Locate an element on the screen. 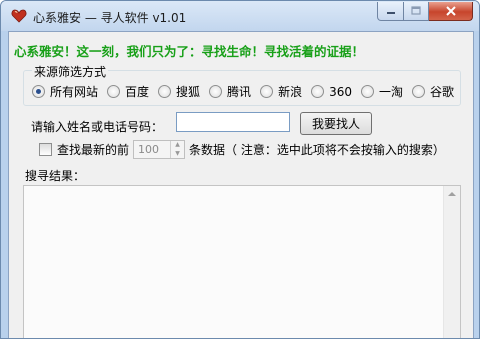 Image resolution: width=480 pixels, height=339 pixels. latest-records-row: 查找最新的前 100 ▲ ▼ 条数据（ 注意：选中此项将不会按输入的搜索） is located at coordinates (242, 149).